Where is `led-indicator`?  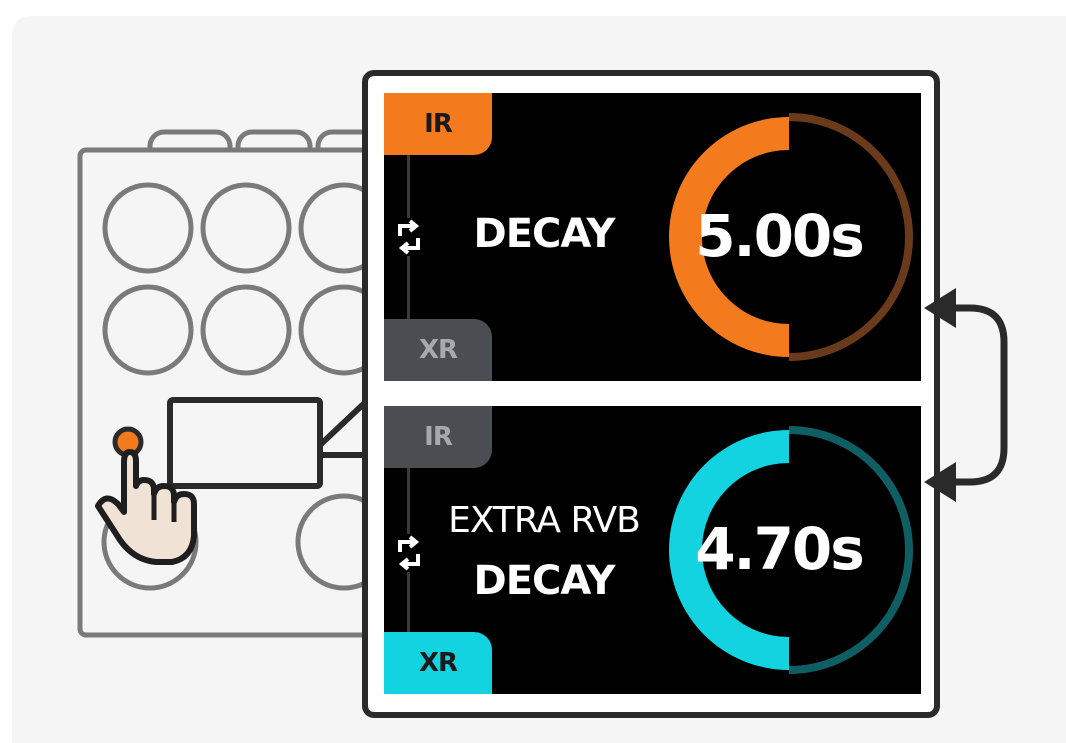
led-indicator is located at coordinates (128, 442).